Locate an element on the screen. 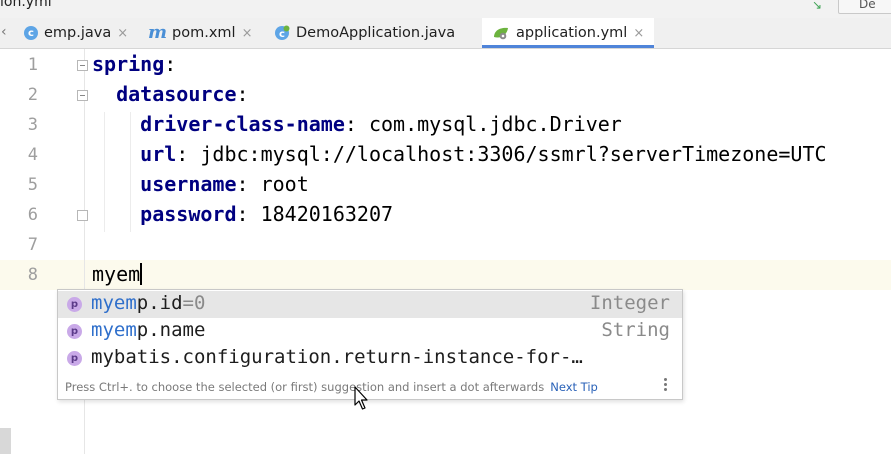 The width and height of the screenshot is (891, 454). line-number: 7 is located at coordinates (32, 245).